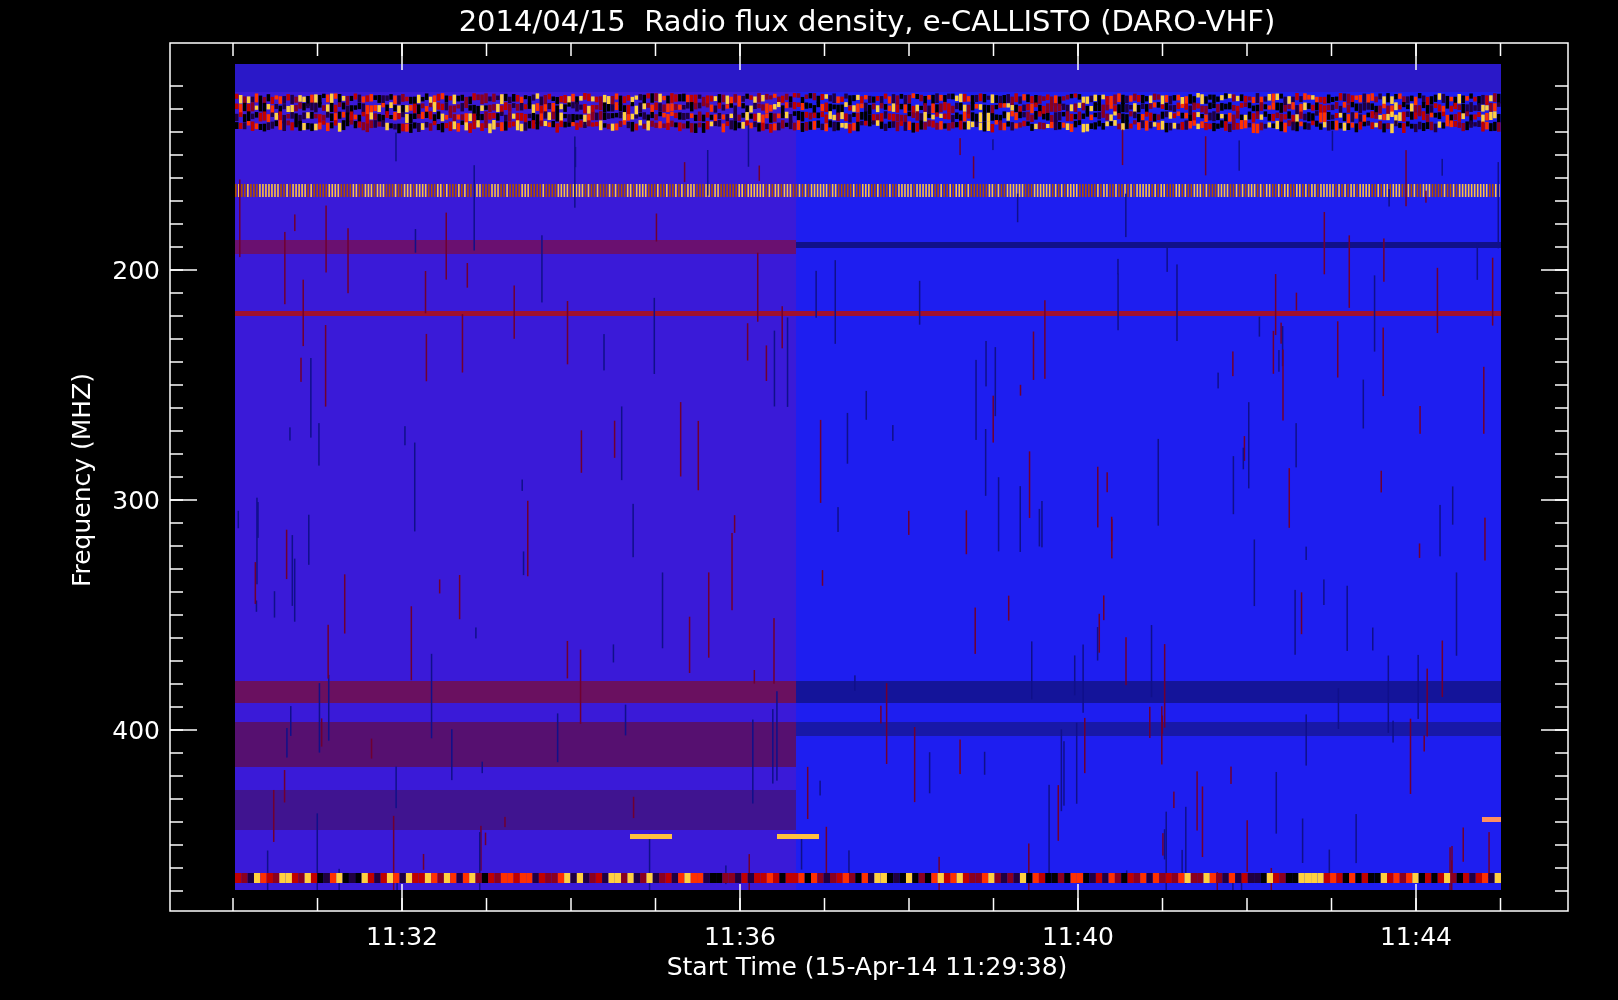 This screenshot has height=1000, width=1618. What do you see at coordinates (867, 21) in the screenshot?
I see `chart-title: 2014/04/15 Radio flux density, e-CALLISTO (DARO-VHF)` at bounding box center [867, 21].